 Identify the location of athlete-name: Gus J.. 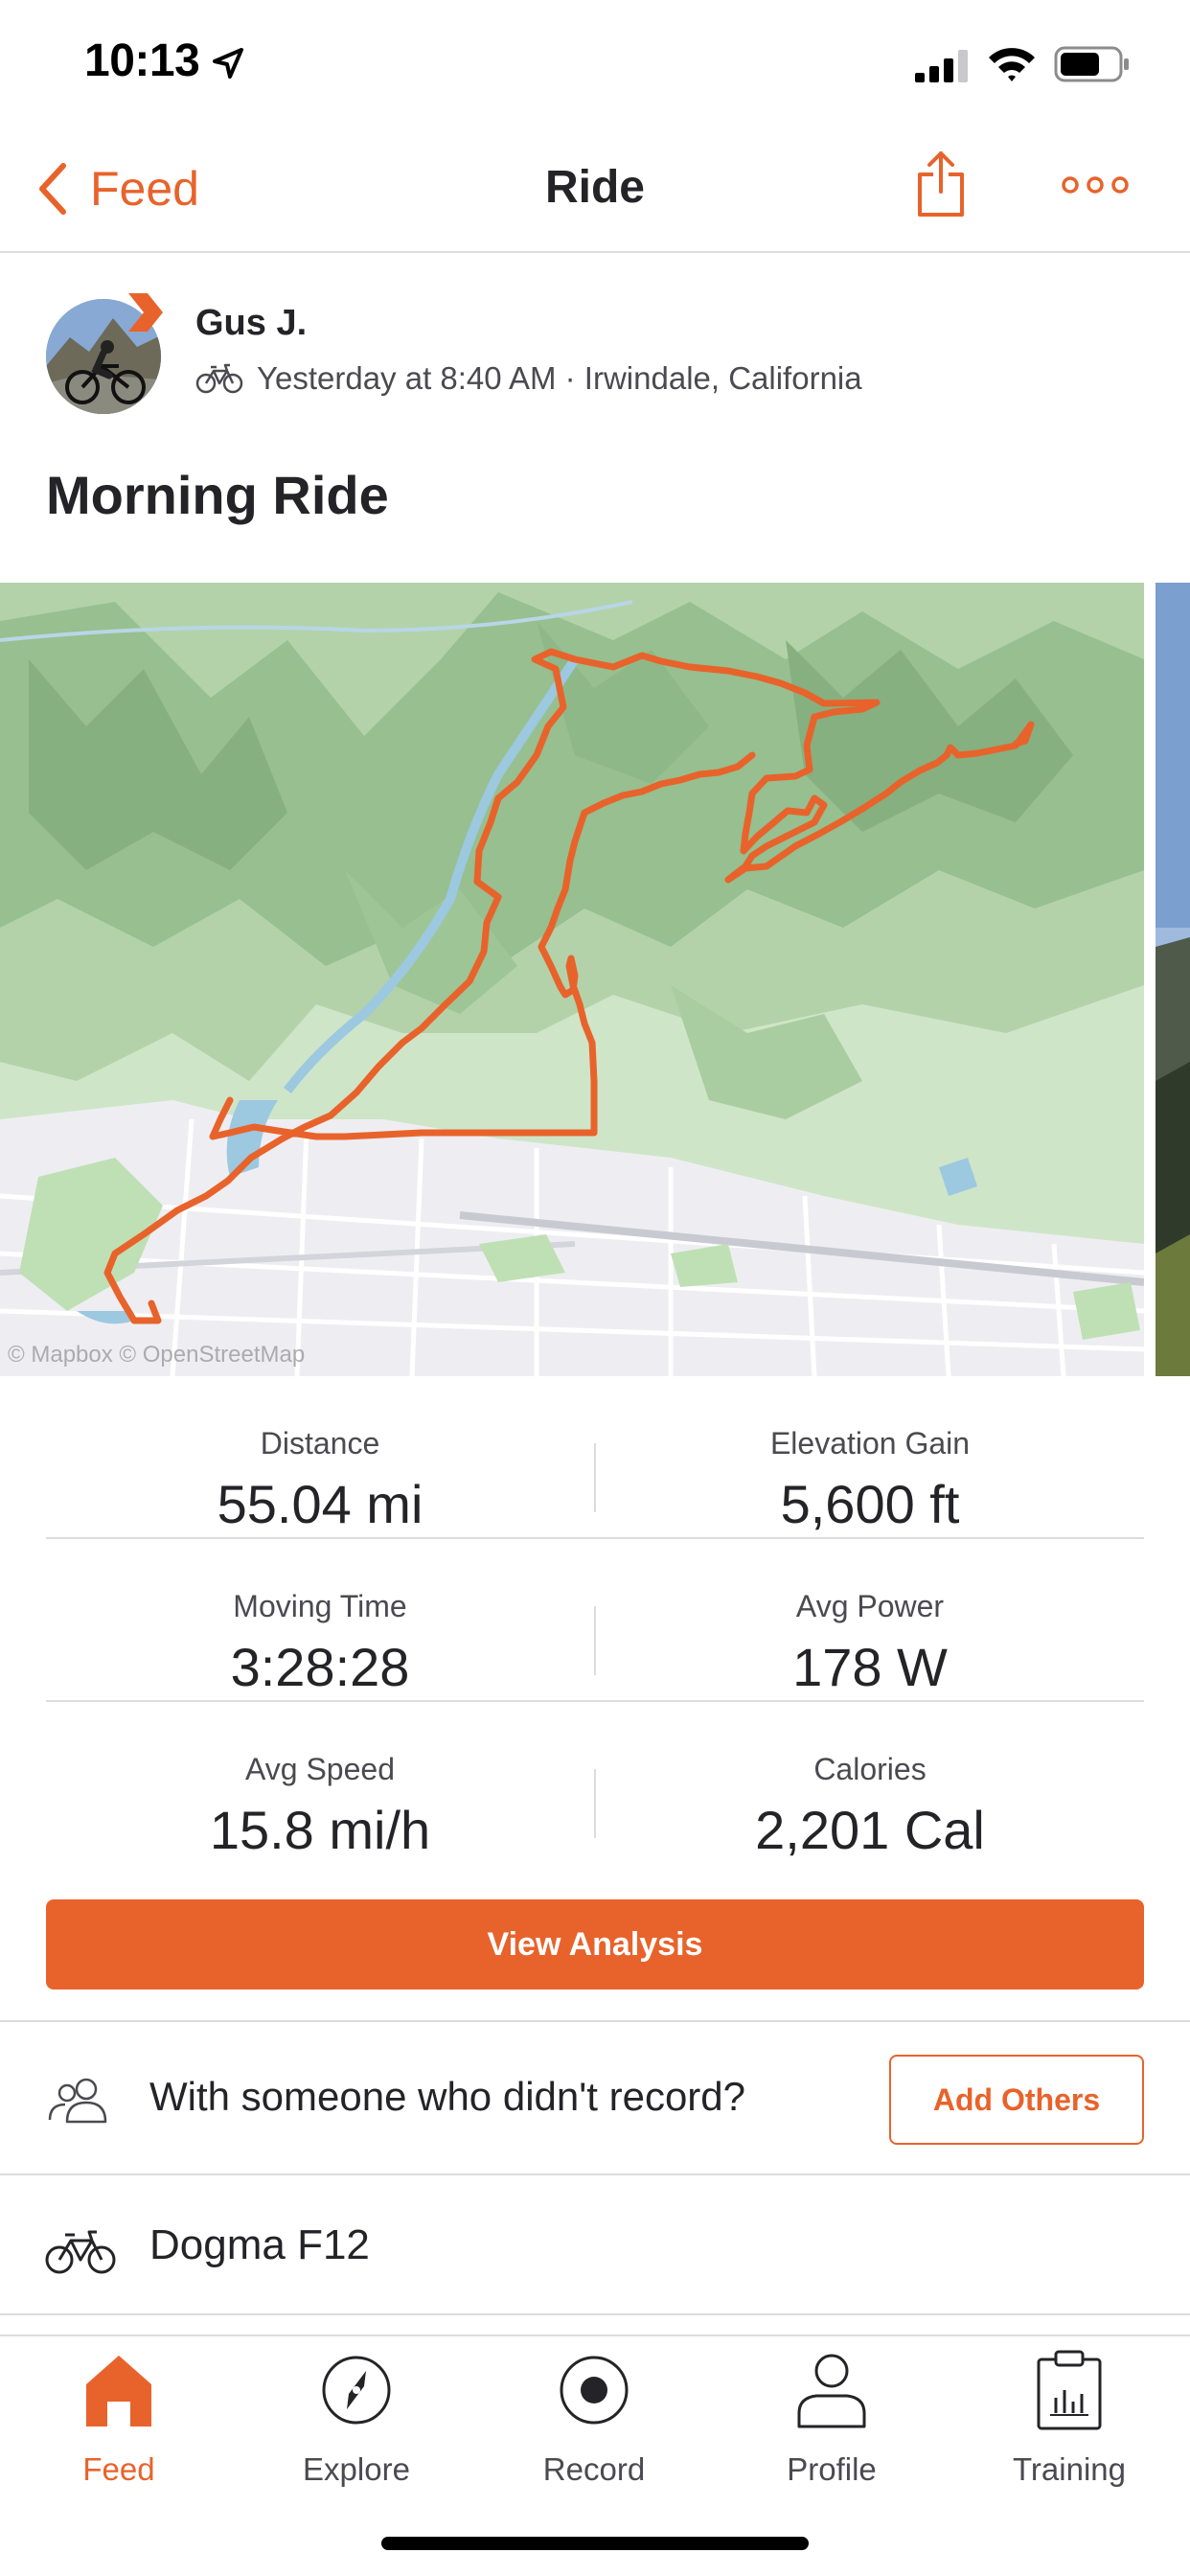
(251, 323).